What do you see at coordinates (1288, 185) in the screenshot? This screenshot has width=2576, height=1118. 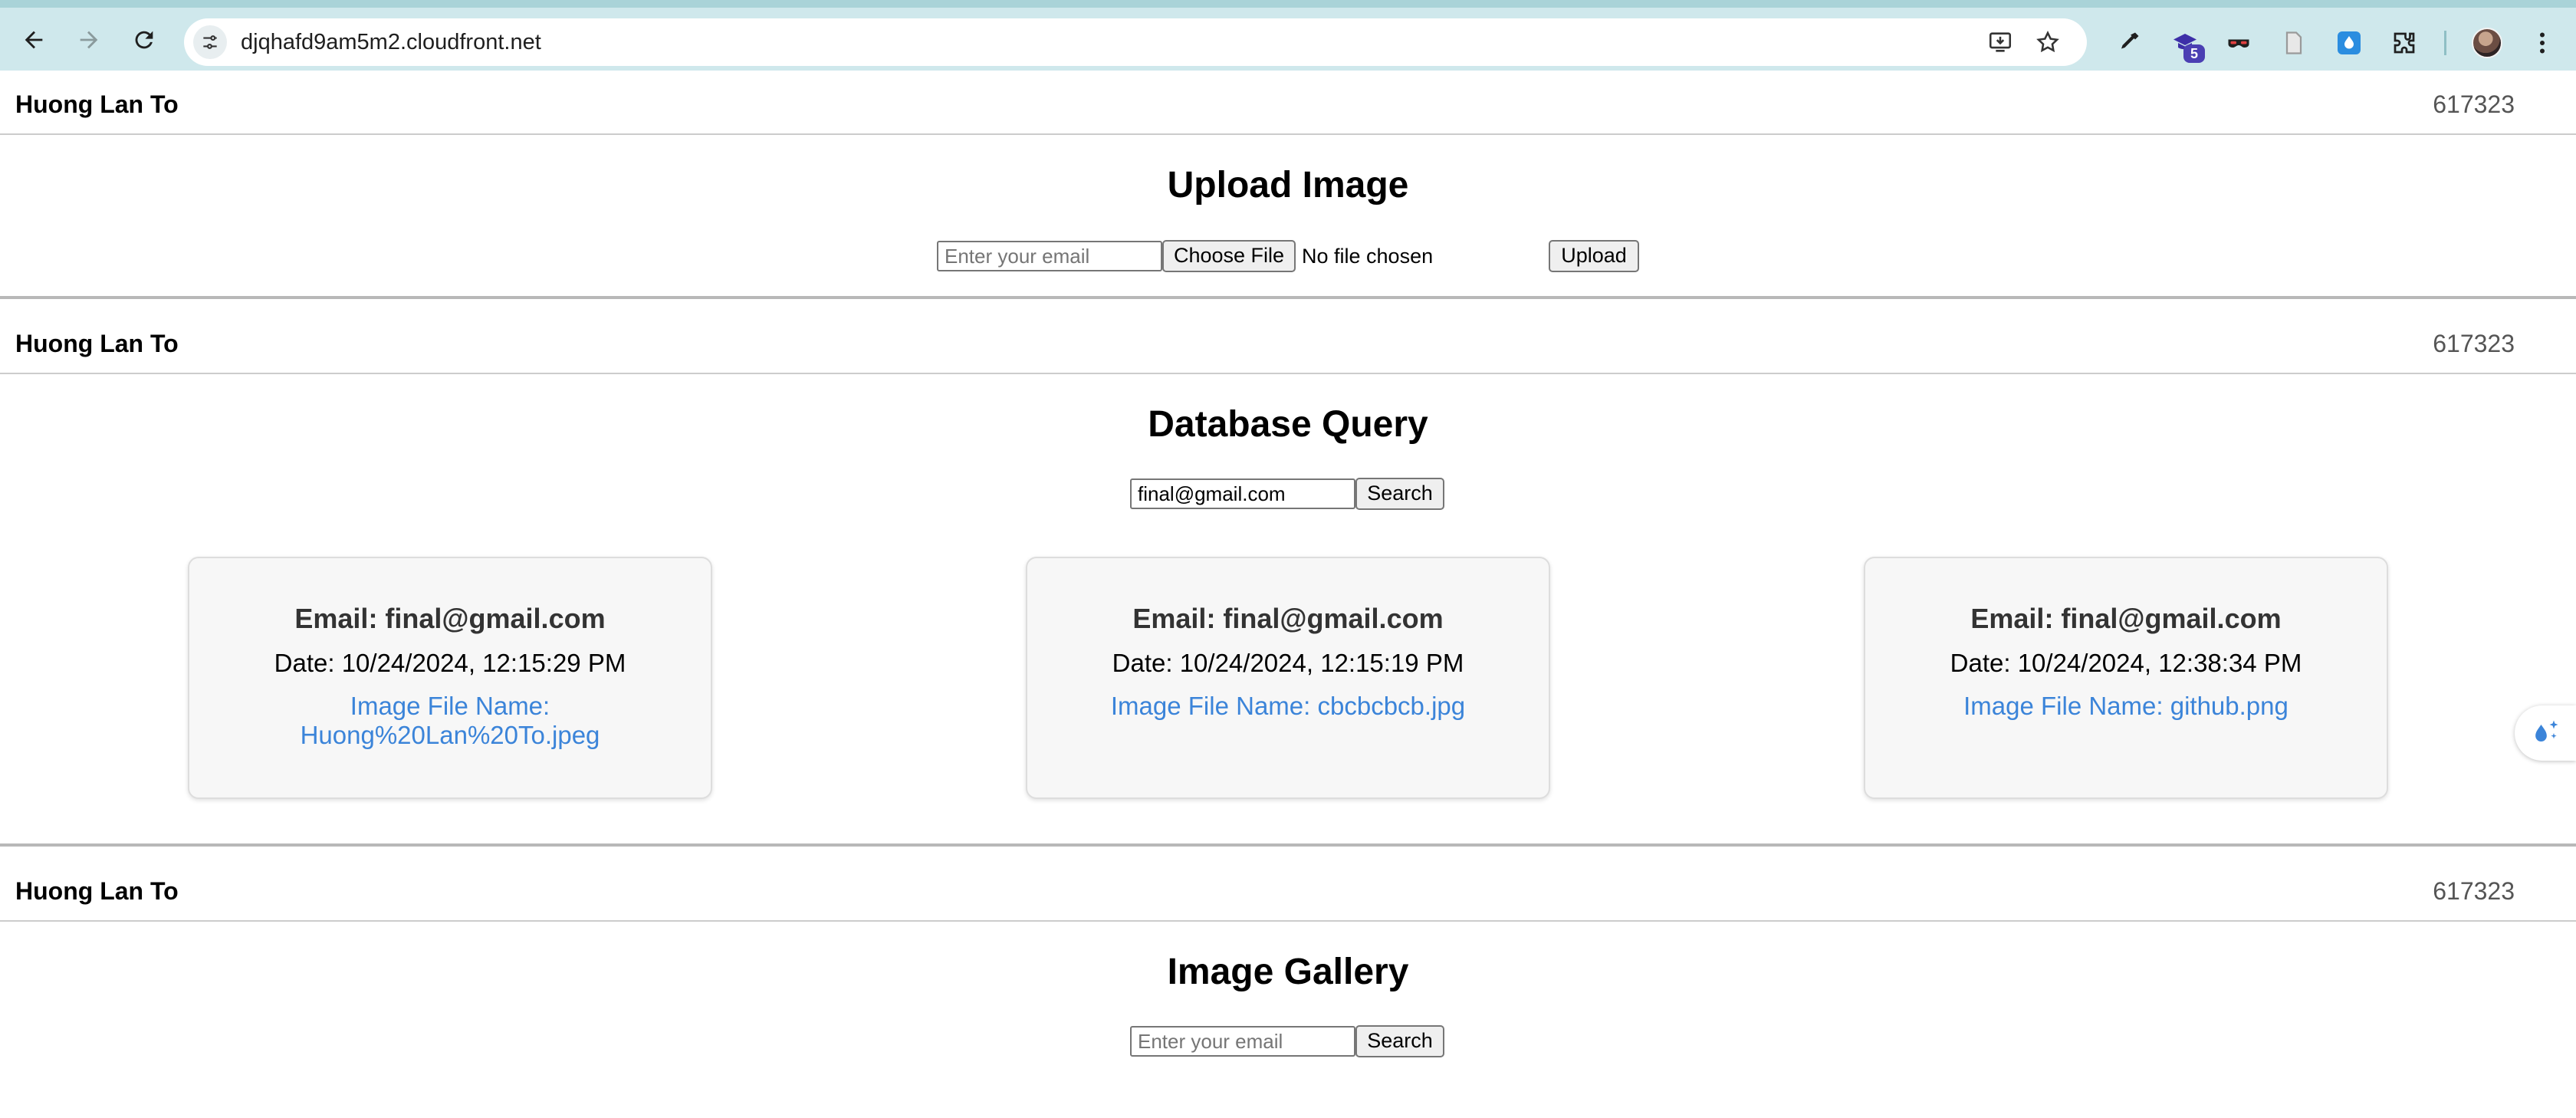 I see `upload-title: Upload Image` at bounding box center [1288, 185].